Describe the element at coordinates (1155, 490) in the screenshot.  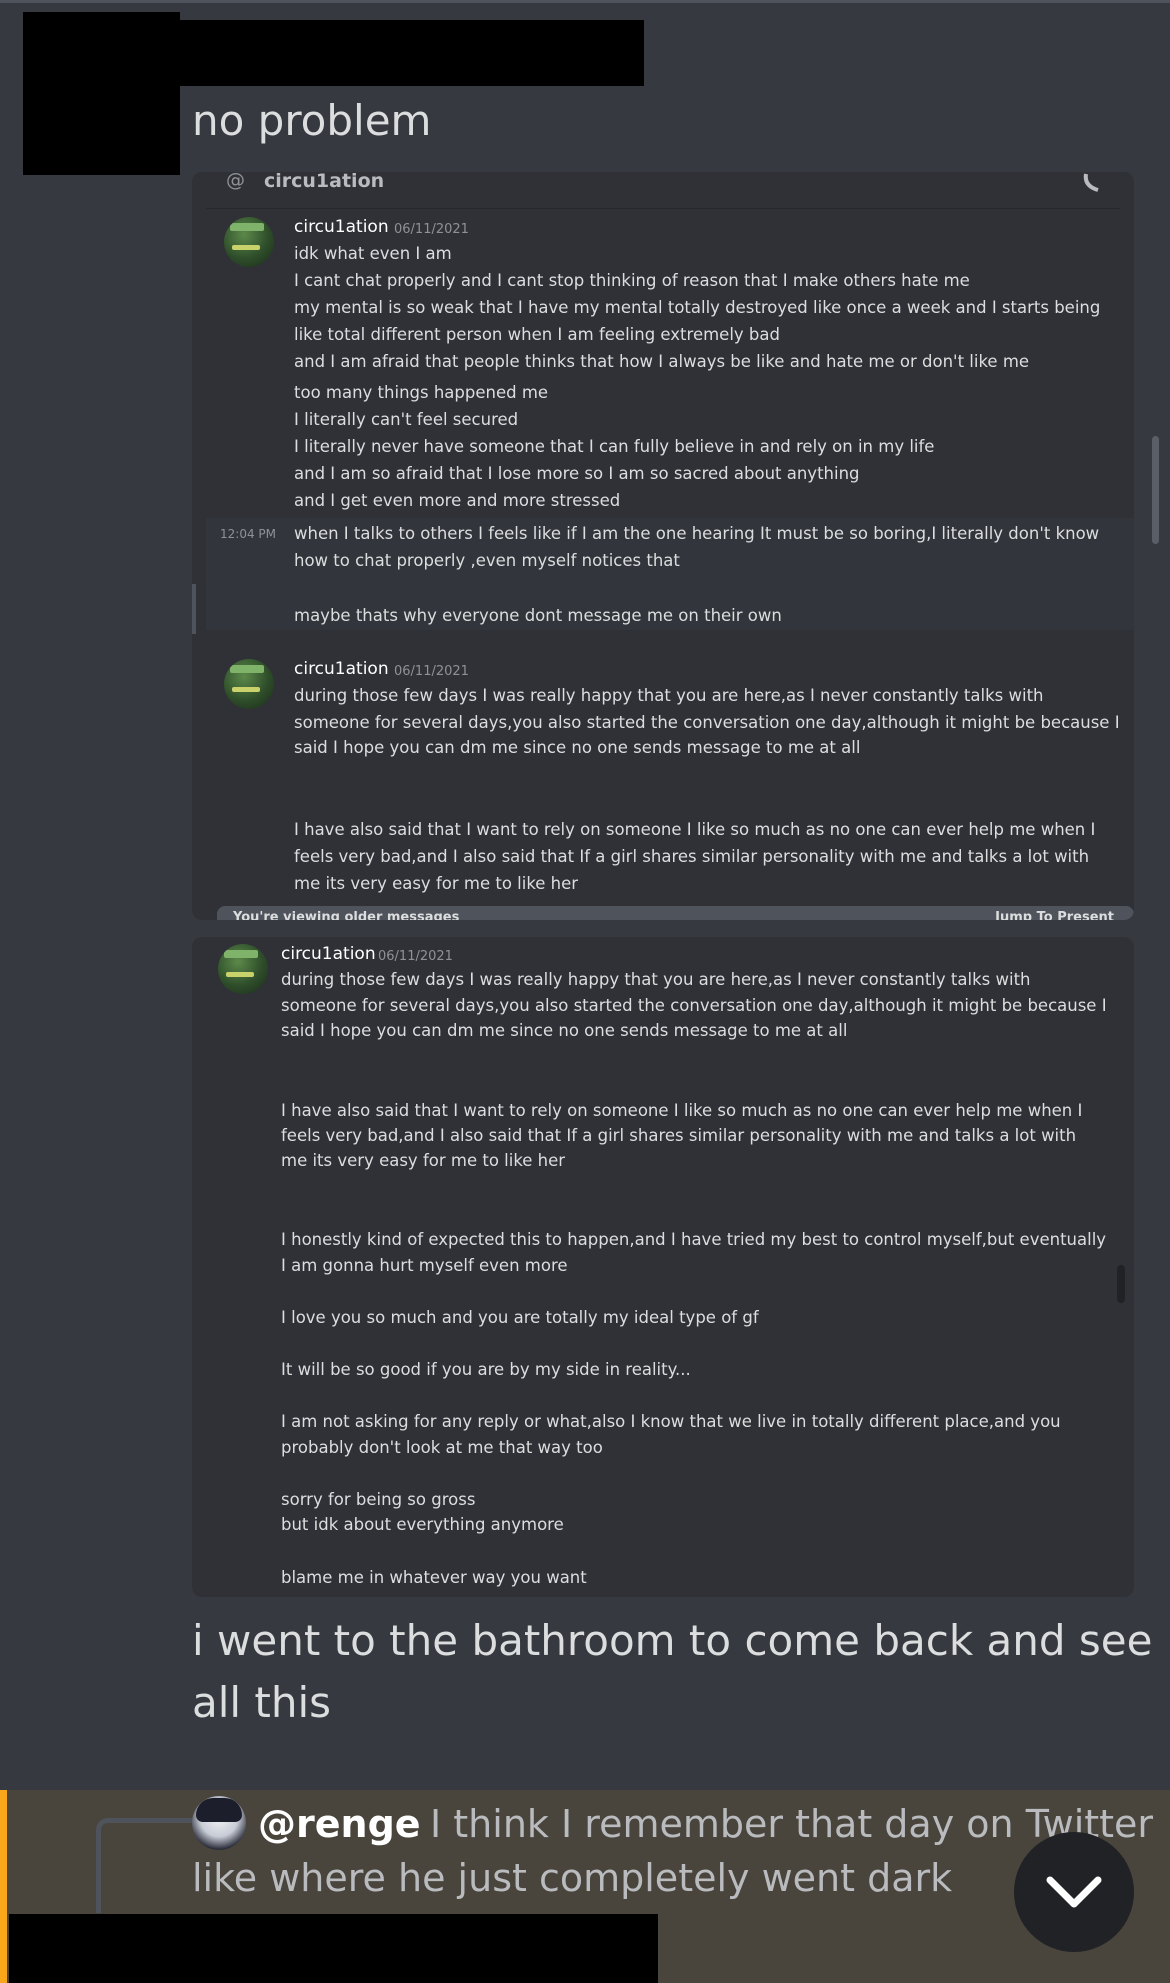
I see `page-scrollbar` at that location.